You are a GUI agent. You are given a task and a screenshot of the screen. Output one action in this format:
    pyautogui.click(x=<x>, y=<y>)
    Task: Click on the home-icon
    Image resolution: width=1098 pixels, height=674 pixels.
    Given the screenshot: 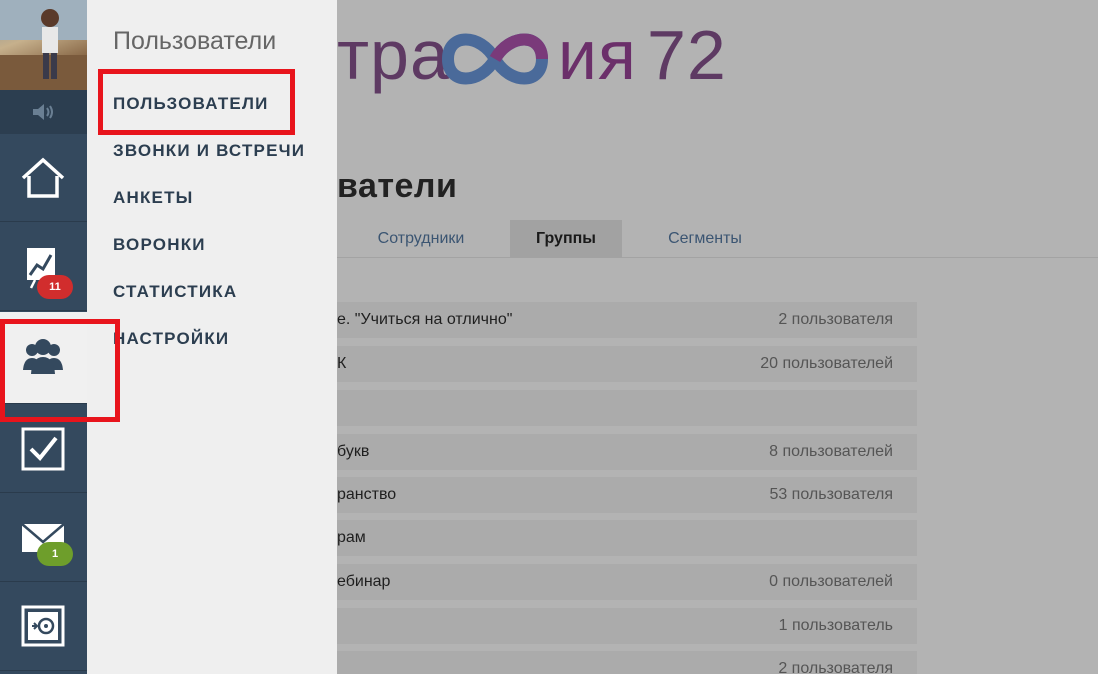 What is the action you would take?
    pyautogui.click(x=43, y=177)
    